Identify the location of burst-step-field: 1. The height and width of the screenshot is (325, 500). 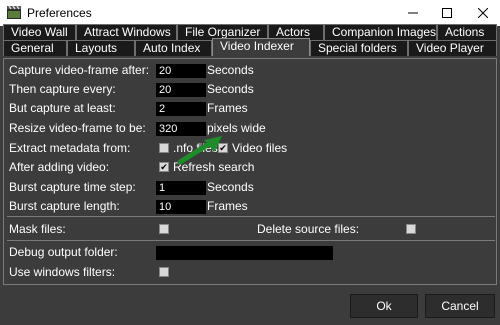
(181, 188).